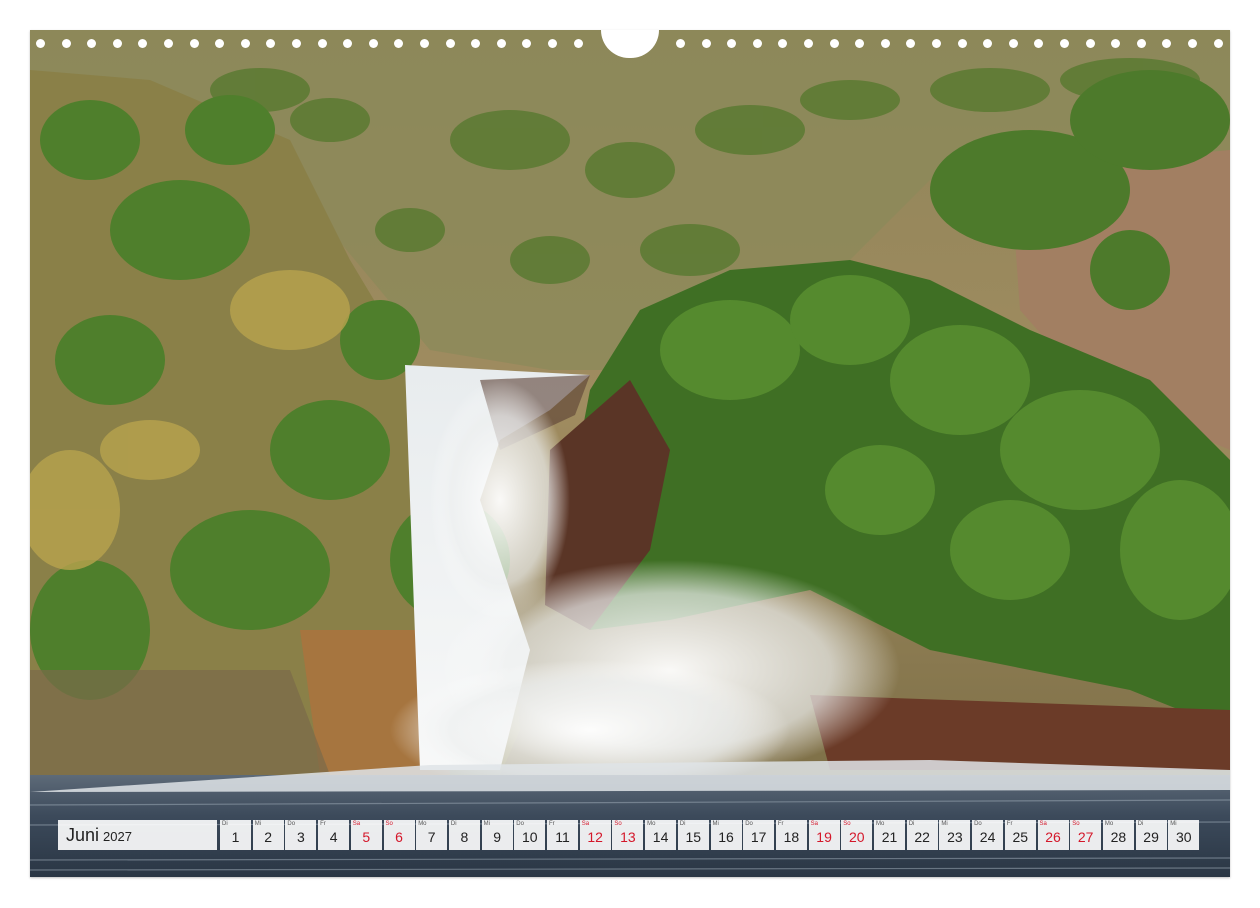 This screenshot has width=1260, height=908. I want to click on calendar-day: Fr 4, so click(334, 835).